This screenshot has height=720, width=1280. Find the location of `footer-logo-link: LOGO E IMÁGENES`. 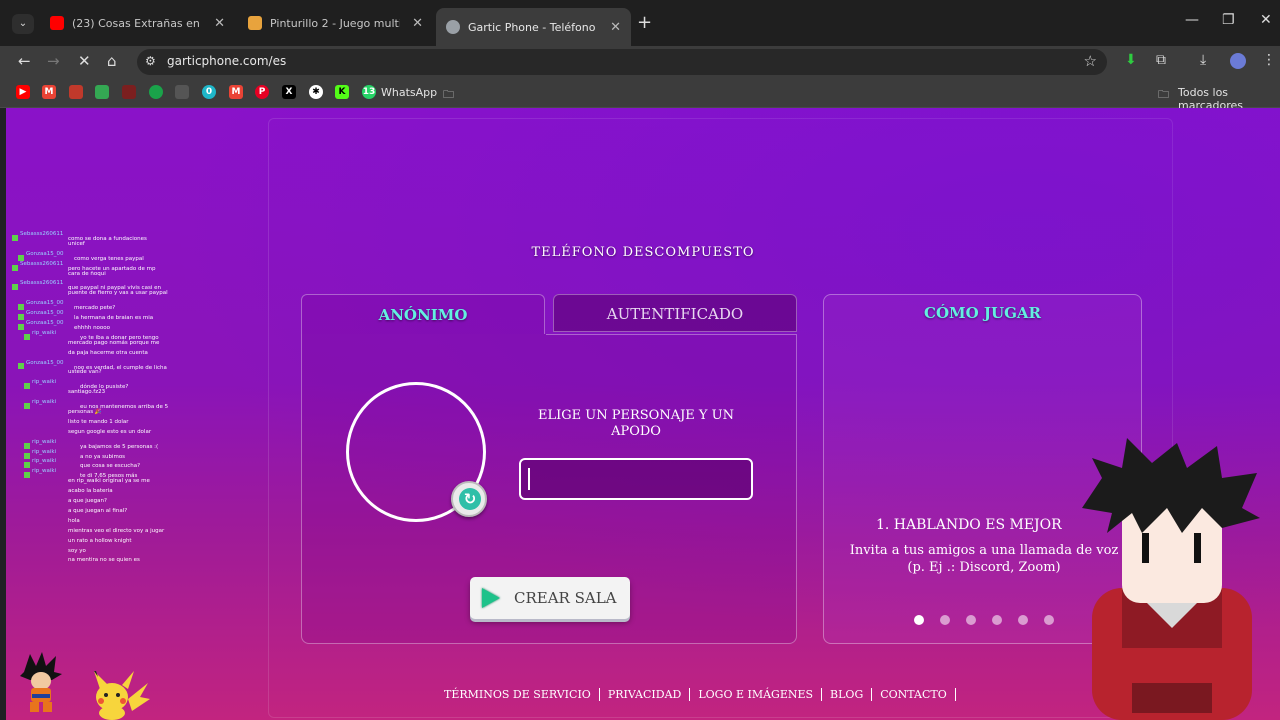

footer-logo-link: LOGO E IMÁGENES is located at coordinates (756, 694).